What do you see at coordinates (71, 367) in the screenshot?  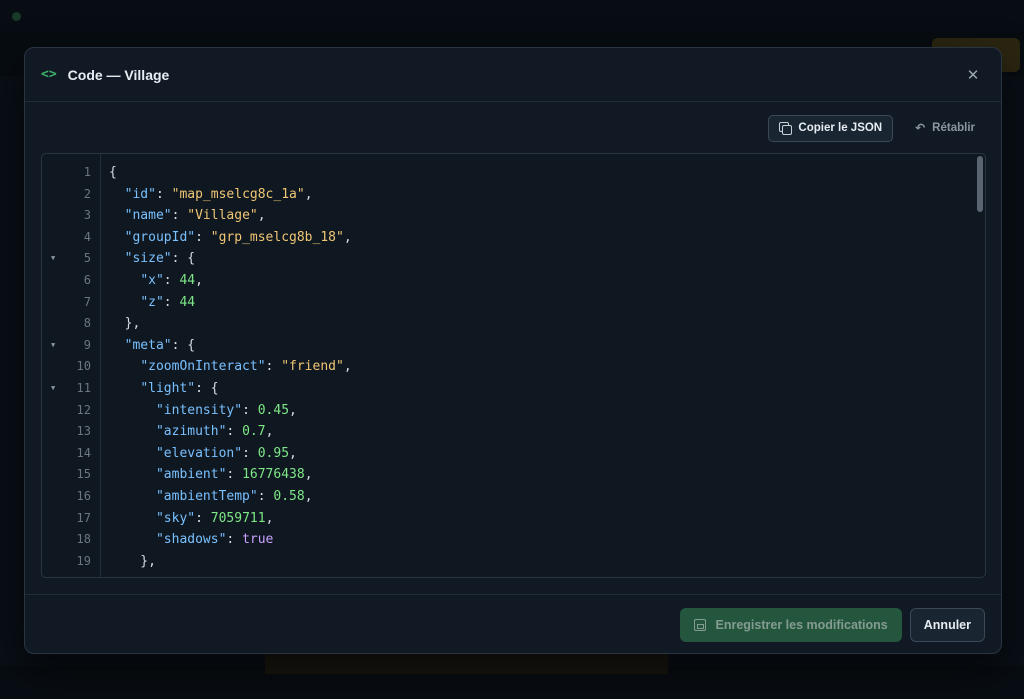 I see `line-number: 10` at bounding box center [71, 367].